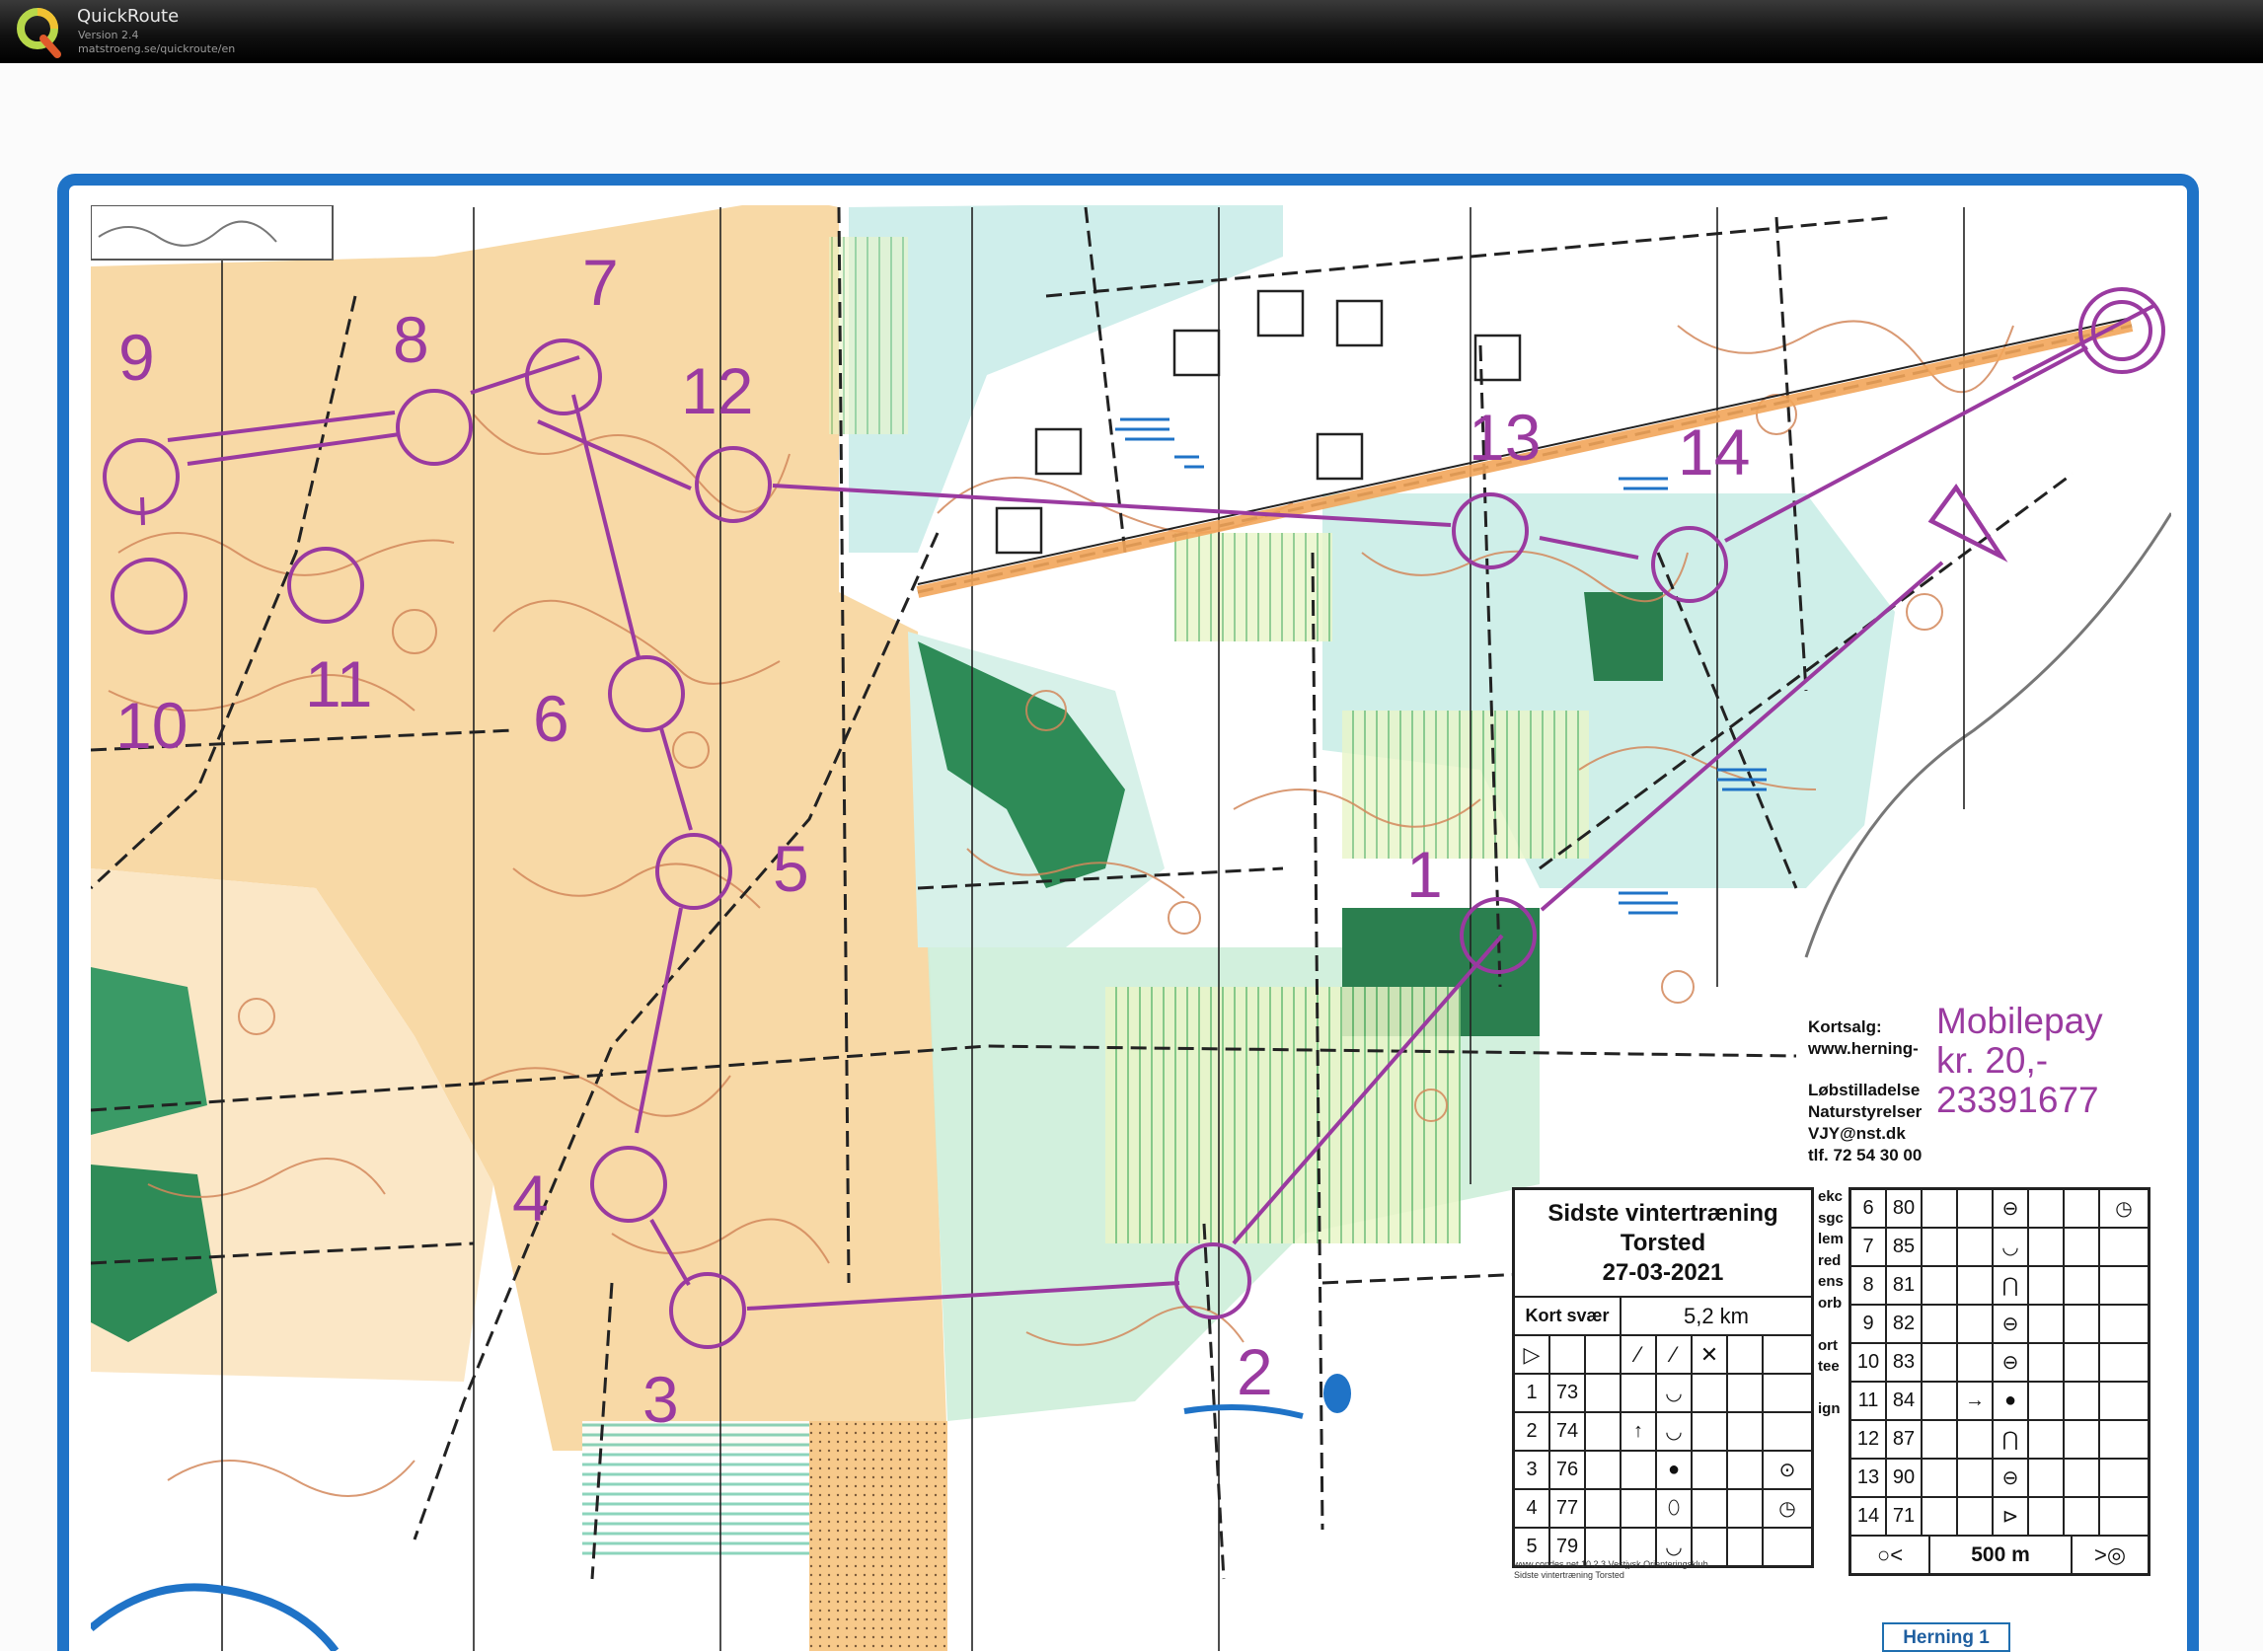 Image resolution: width=2263 pixels, height=1652 pixels. I want to click on sales-line: tlf. 72 54 30 00, so click(1866, 1155).